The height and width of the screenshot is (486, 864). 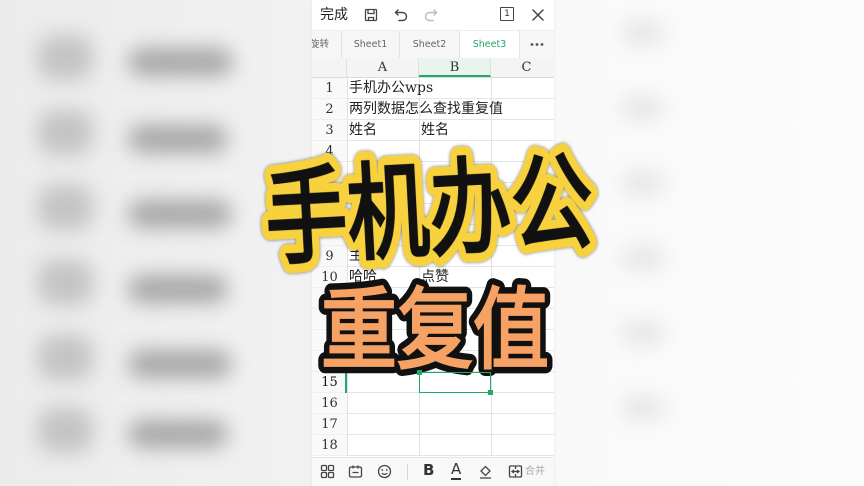 I want to click on more-dots-icon, so click(x=537, y=44).